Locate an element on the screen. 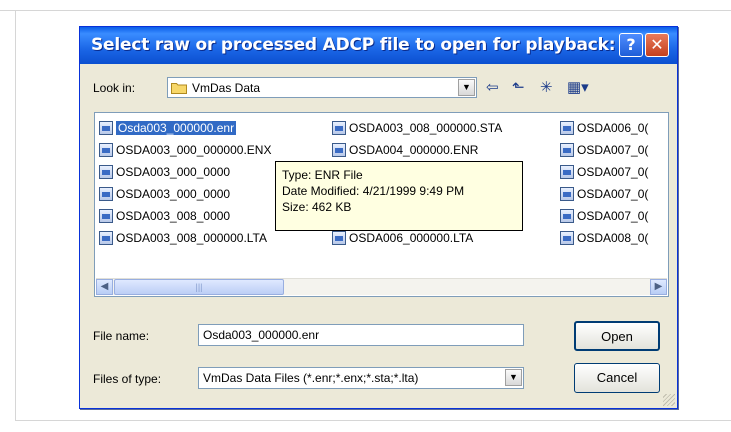 This screenshot has height=432, width=731. scroll-right-button: ▶ is located at coordinates (658, 287).